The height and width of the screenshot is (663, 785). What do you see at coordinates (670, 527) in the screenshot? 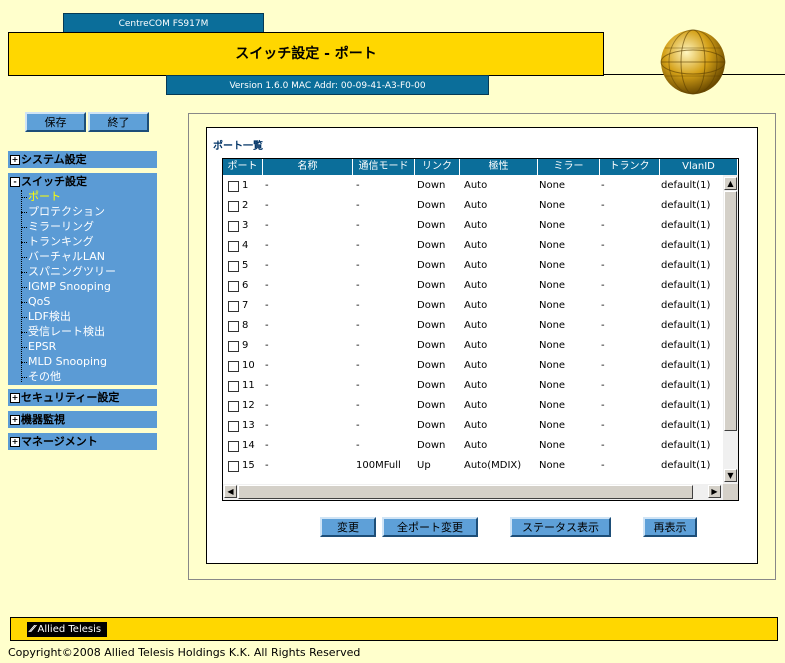
I see `refresh-button: 再表示` at bounding box center [670, 527].